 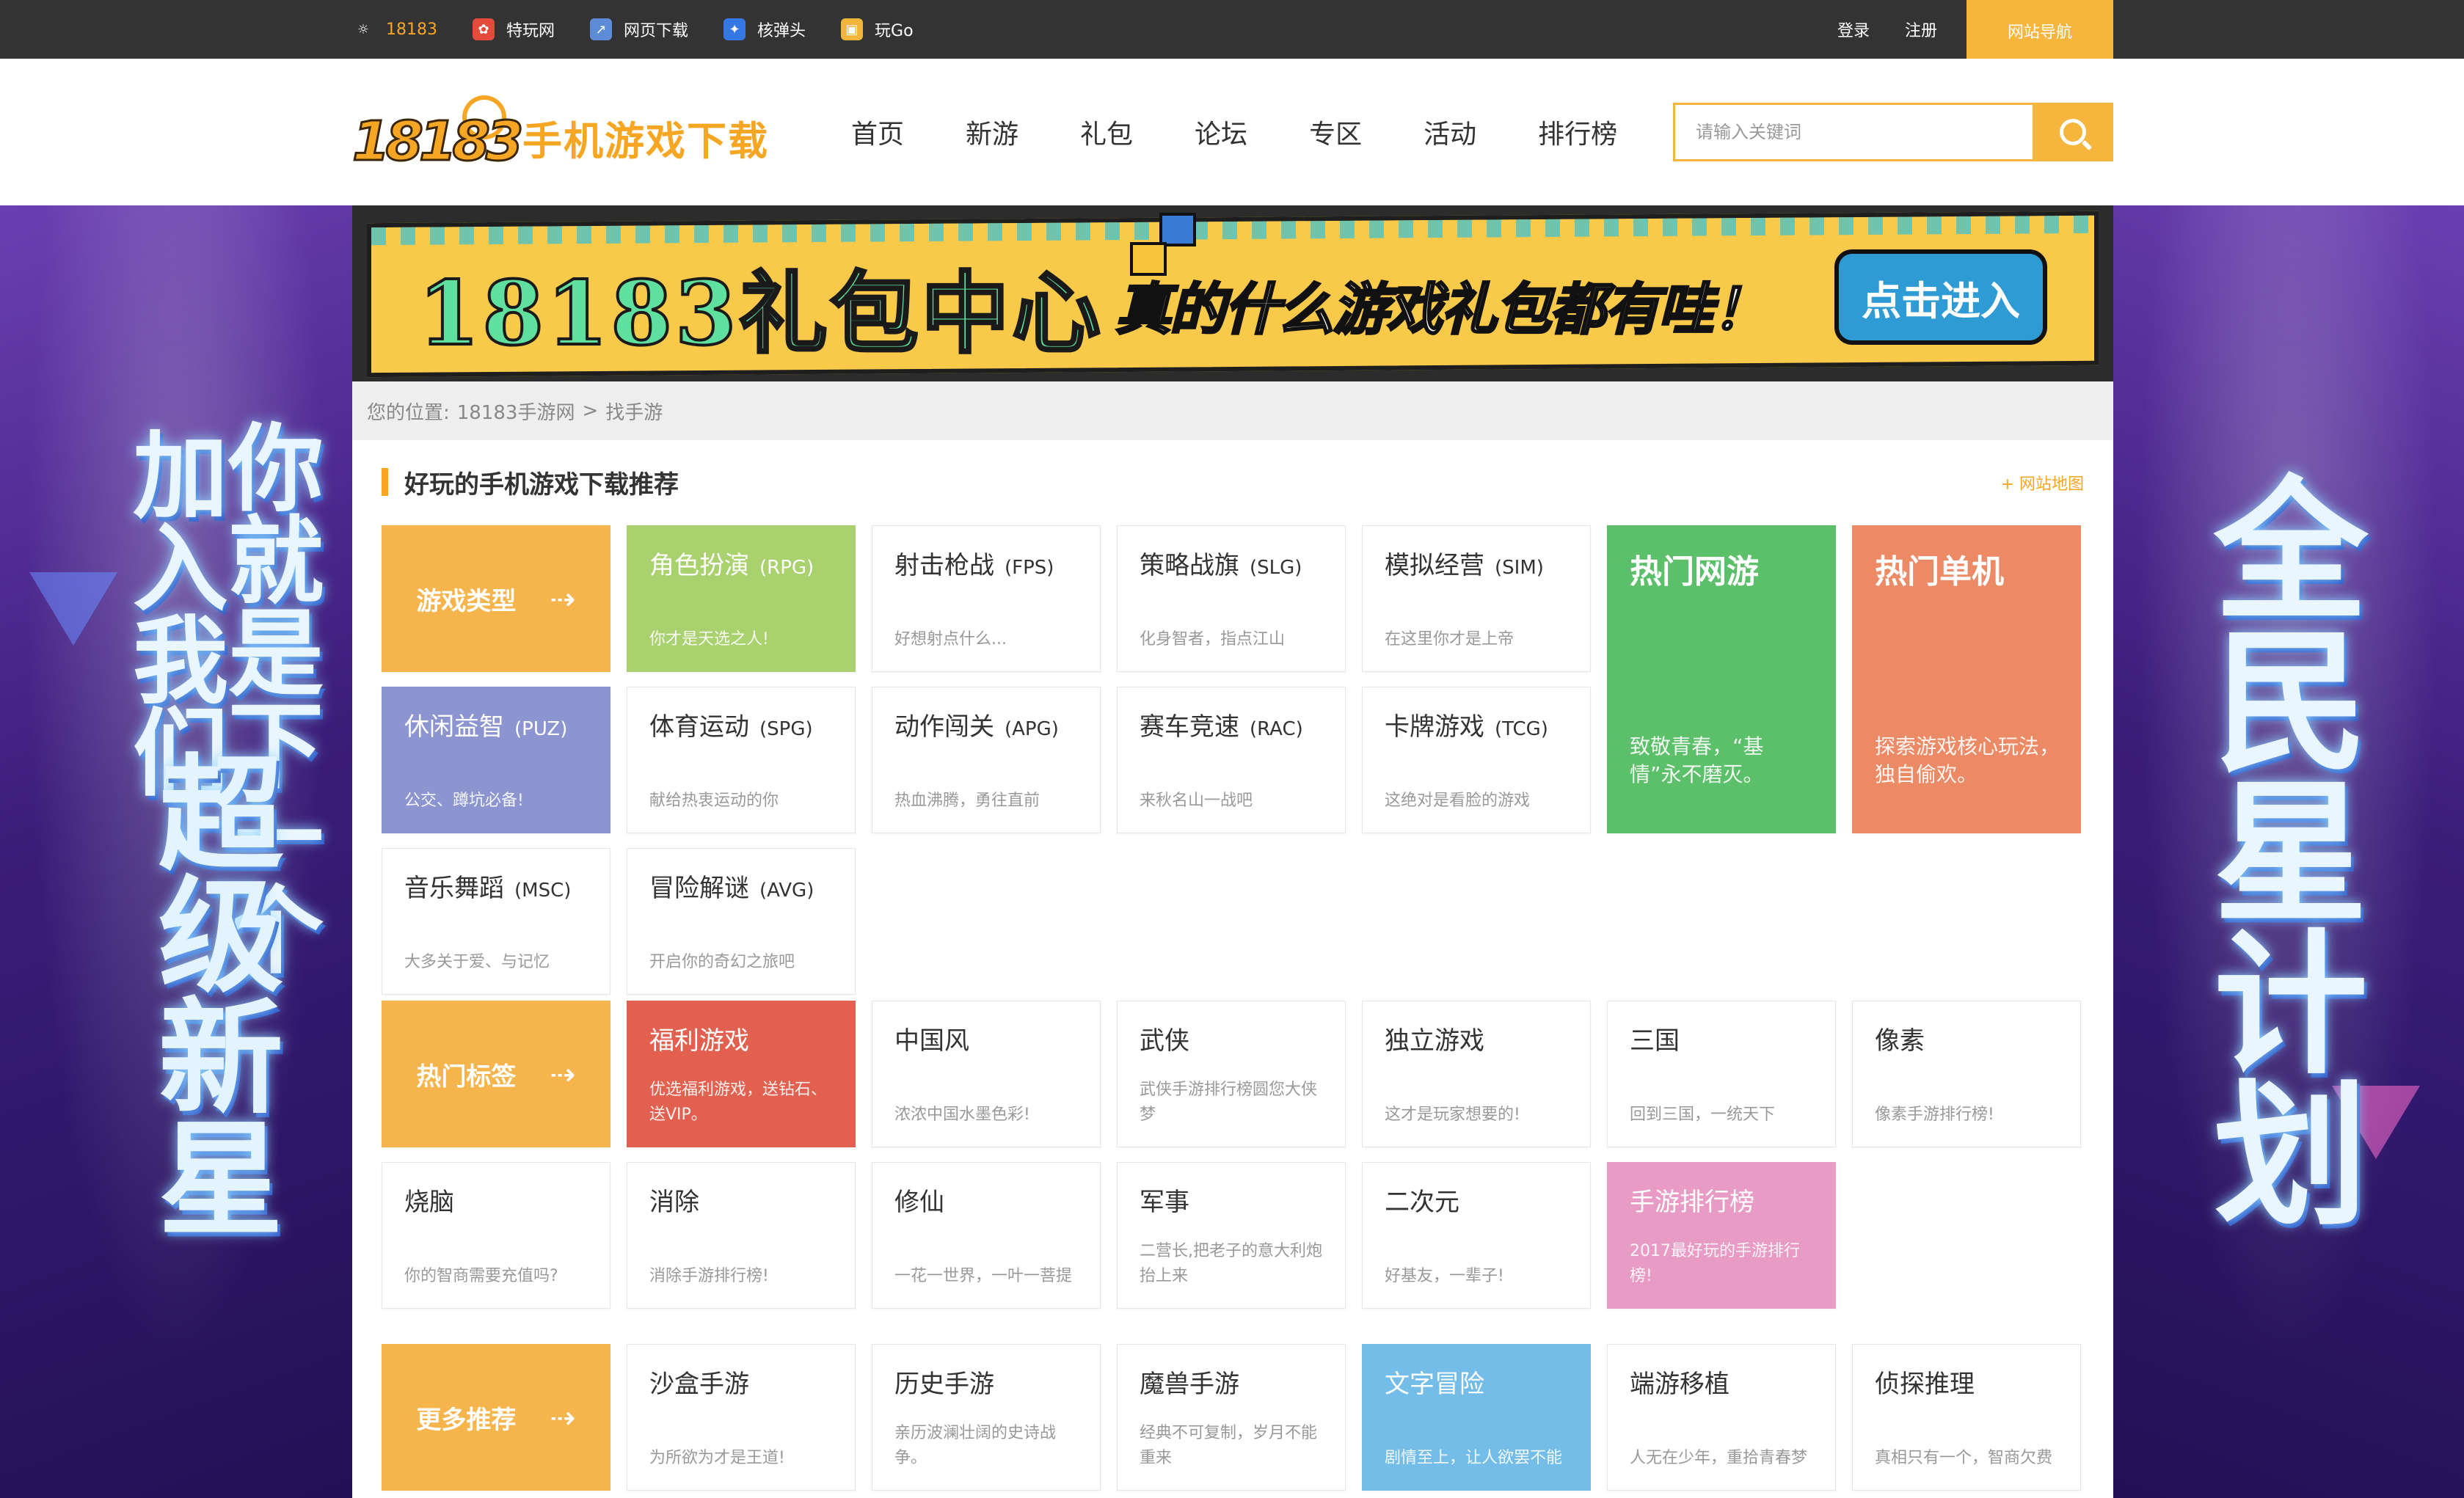 What do you see at coordinates (1853, 29) in the screenshot?
I see `login-link: 登录` at bounding box center [1853, 29].